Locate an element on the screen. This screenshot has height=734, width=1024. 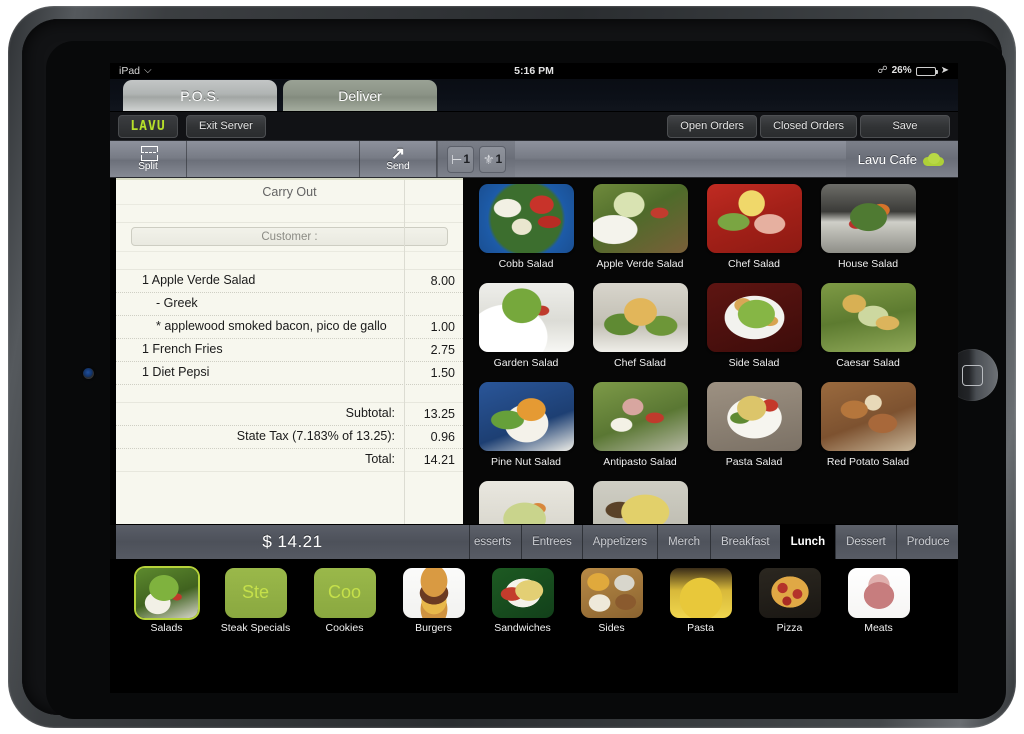
dock-category-image: Coo is located at coordinates (344, 592).